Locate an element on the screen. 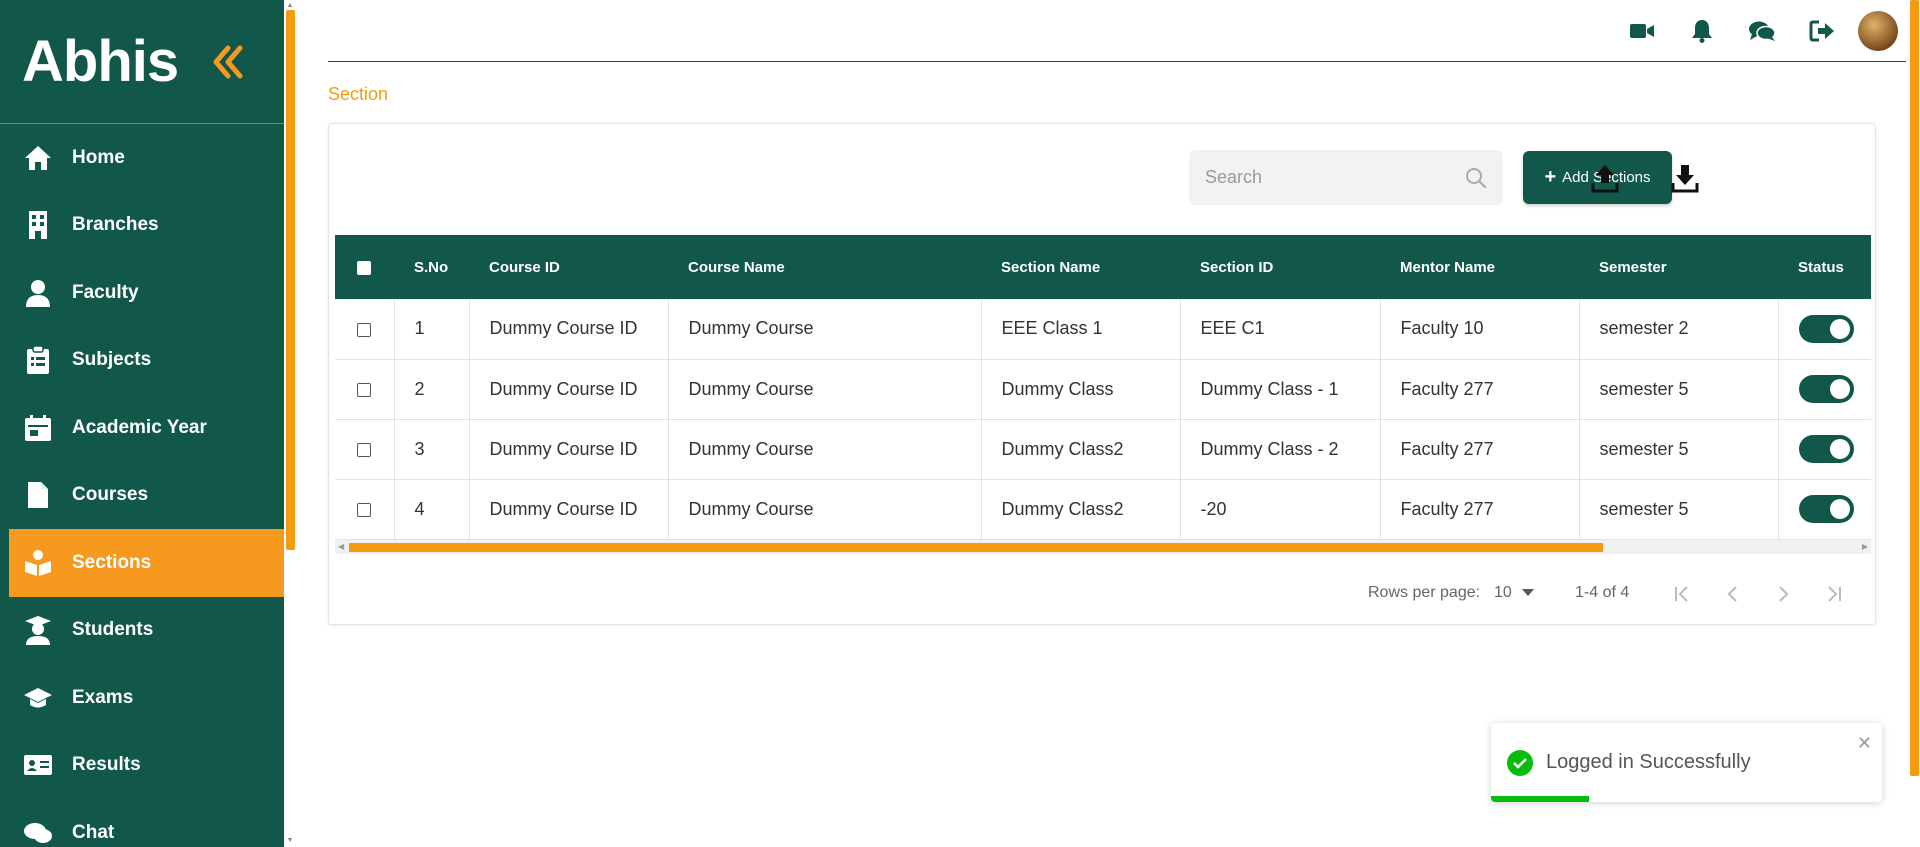 The height and width of the screenshot is (847, 1920). sidebar-item-home: Home is located at coordinates (142, 158).